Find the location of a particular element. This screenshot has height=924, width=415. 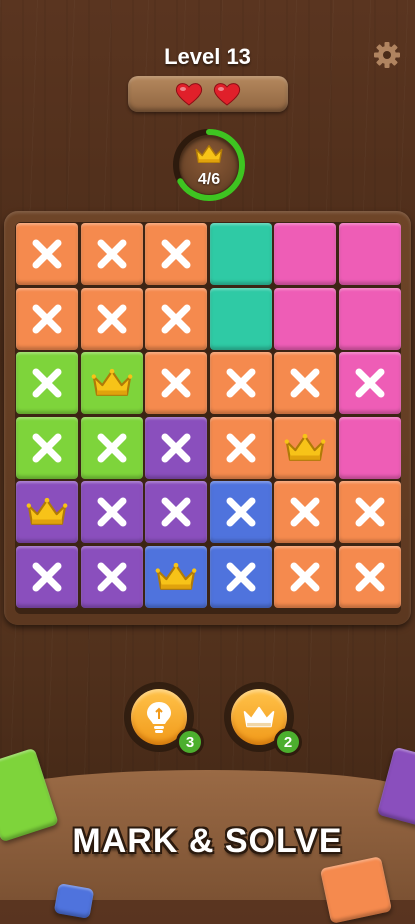

hint-count-badge: 3 is located at coordinates (190, 742).